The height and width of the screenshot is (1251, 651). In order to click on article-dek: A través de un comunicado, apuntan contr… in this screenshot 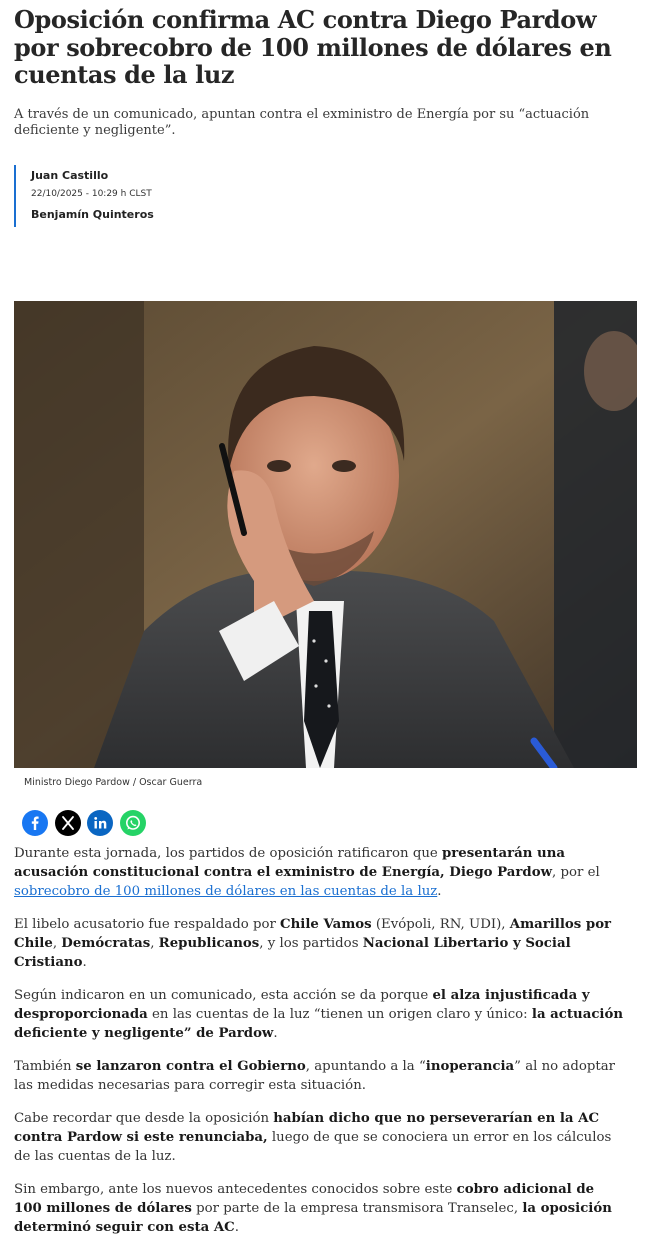, I will do `click(302, 122)`.